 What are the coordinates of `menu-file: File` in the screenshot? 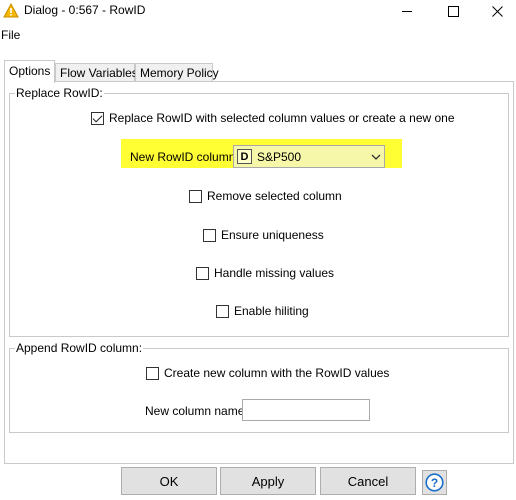 It's located at (10, 35).